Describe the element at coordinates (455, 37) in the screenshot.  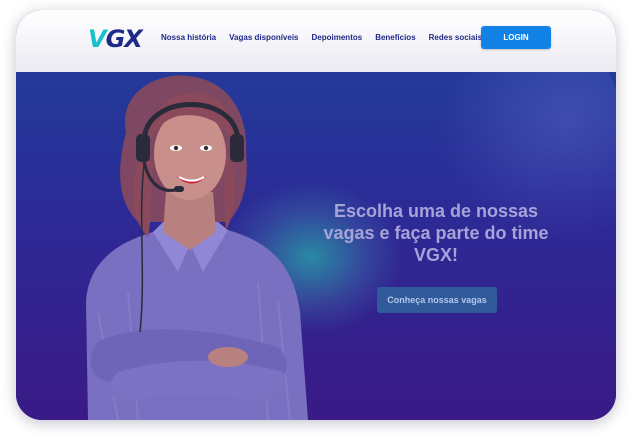
I see `nav-link-redes-sociais: Redes sociais` at that location.